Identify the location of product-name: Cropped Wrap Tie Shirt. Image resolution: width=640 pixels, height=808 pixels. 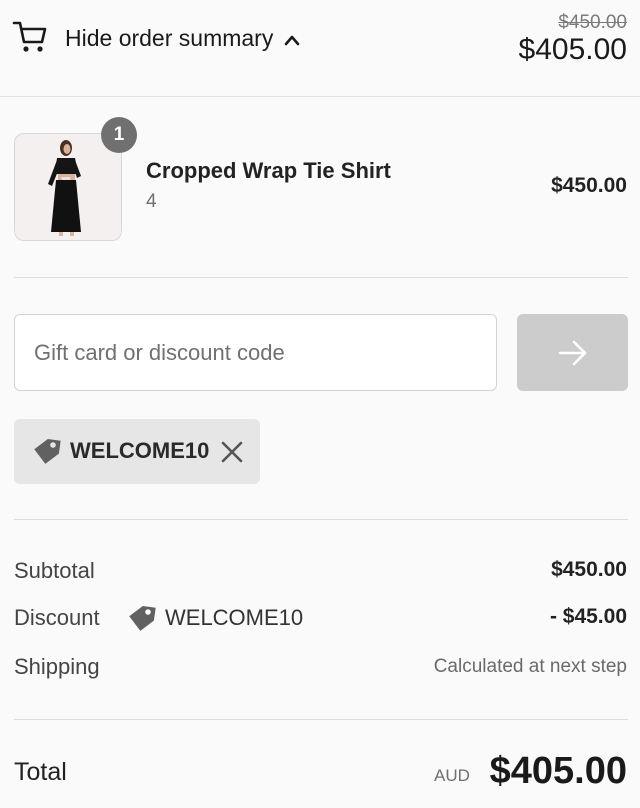
(268, 170).